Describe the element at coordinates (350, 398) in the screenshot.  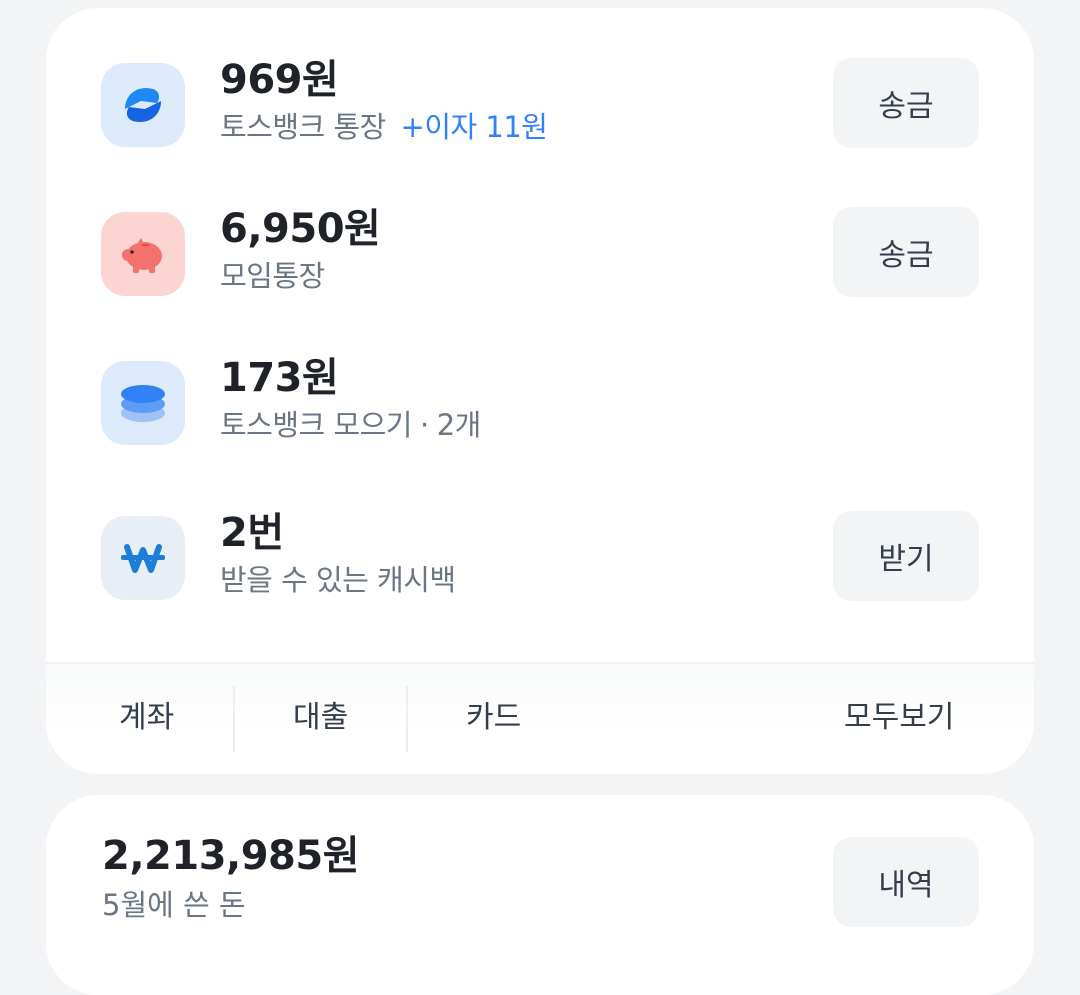
I see `account-info: 173원 토스뱅크 모으기 · 2개` at that location.